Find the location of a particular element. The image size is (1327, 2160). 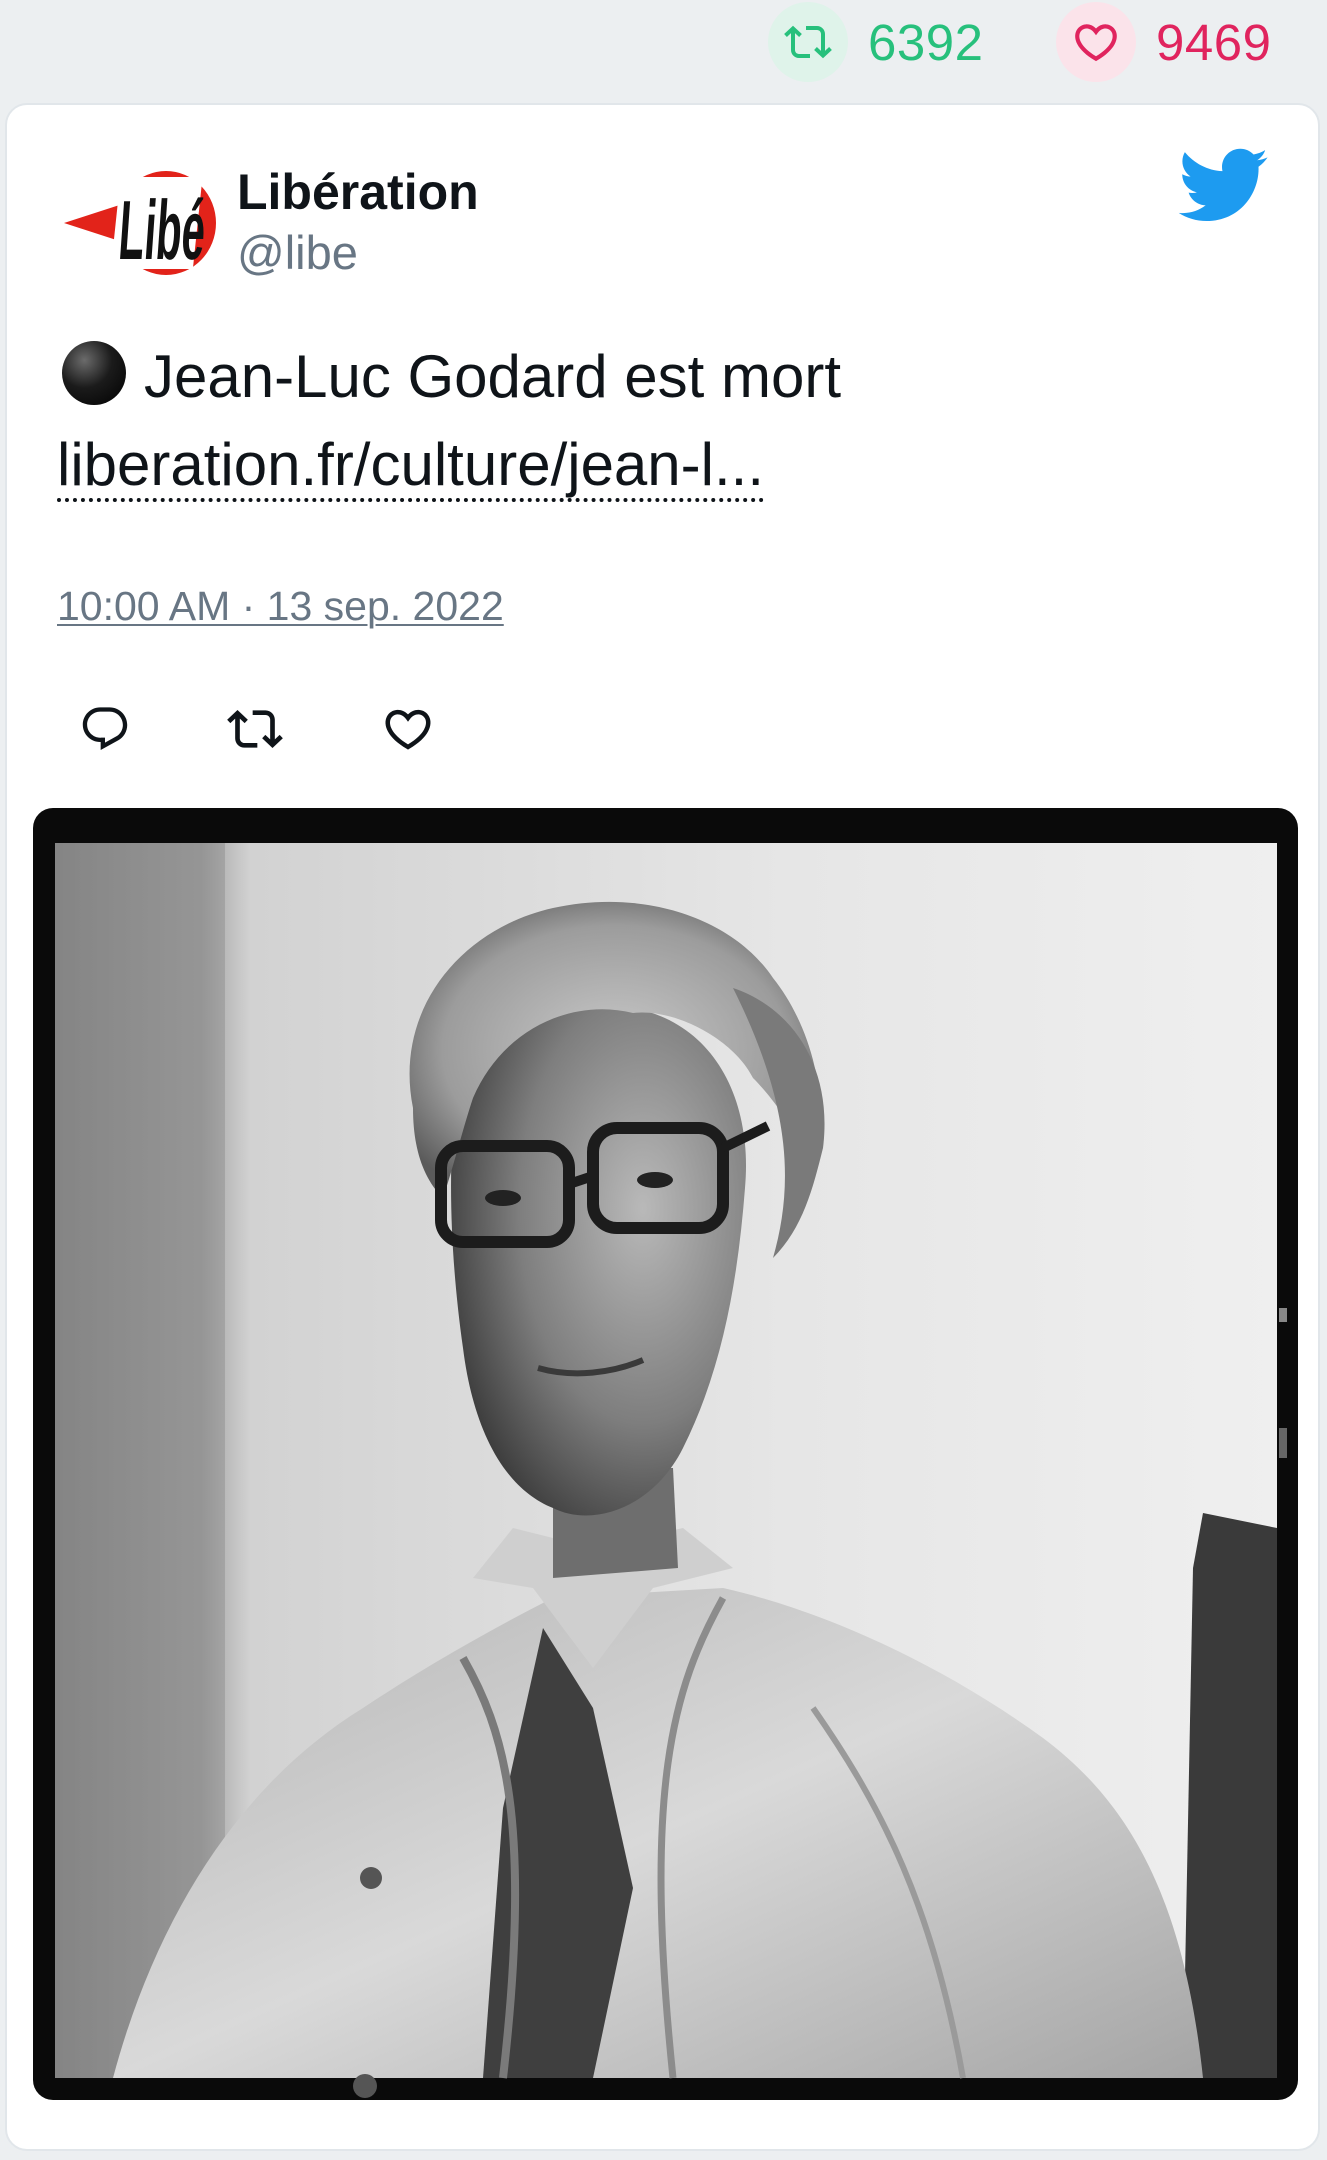

retweet-count-stat: 6392 is located at coordinates (875, 42).